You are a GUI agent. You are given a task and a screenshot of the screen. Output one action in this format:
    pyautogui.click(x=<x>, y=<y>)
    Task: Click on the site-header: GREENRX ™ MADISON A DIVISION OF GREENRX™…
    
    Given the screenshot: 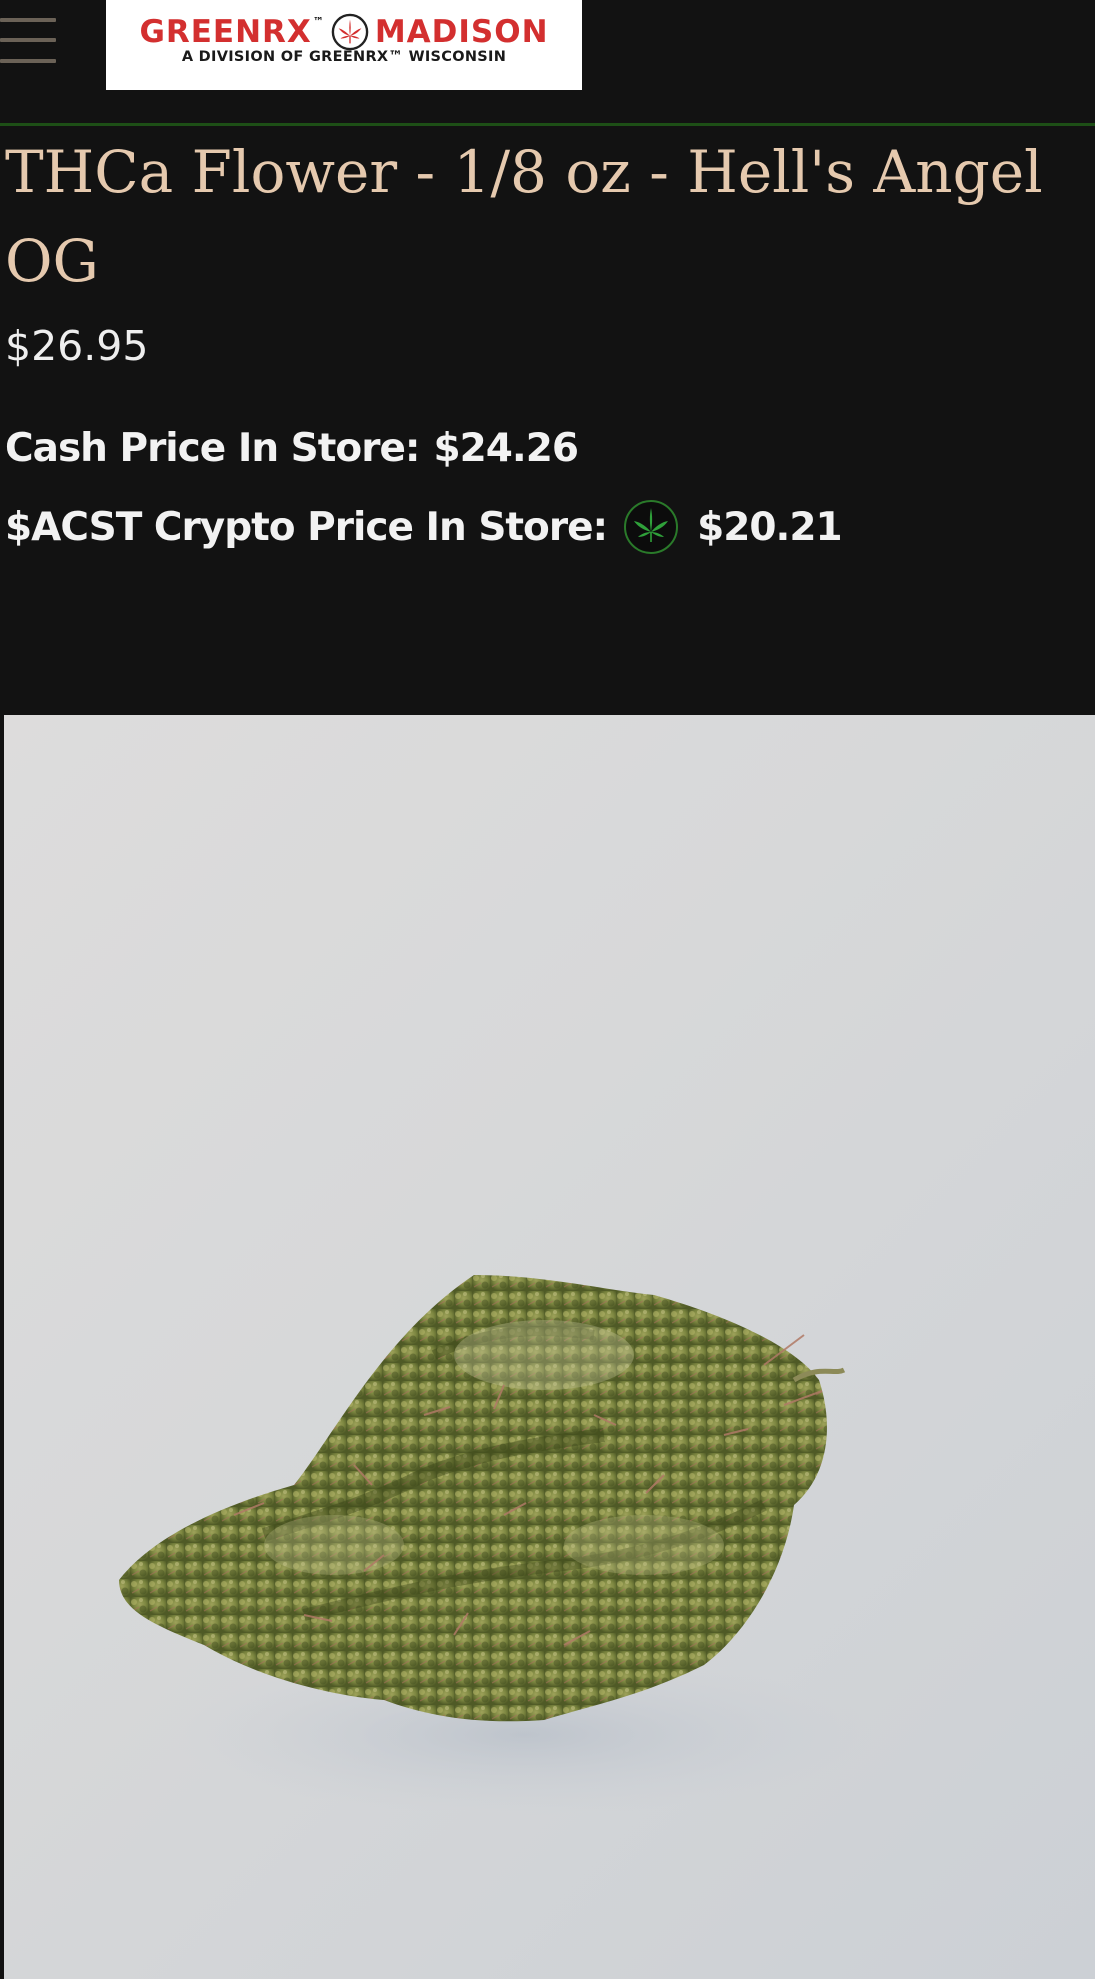 What is the action you would take?
    pyautogui.click(x=547, y=63)
    